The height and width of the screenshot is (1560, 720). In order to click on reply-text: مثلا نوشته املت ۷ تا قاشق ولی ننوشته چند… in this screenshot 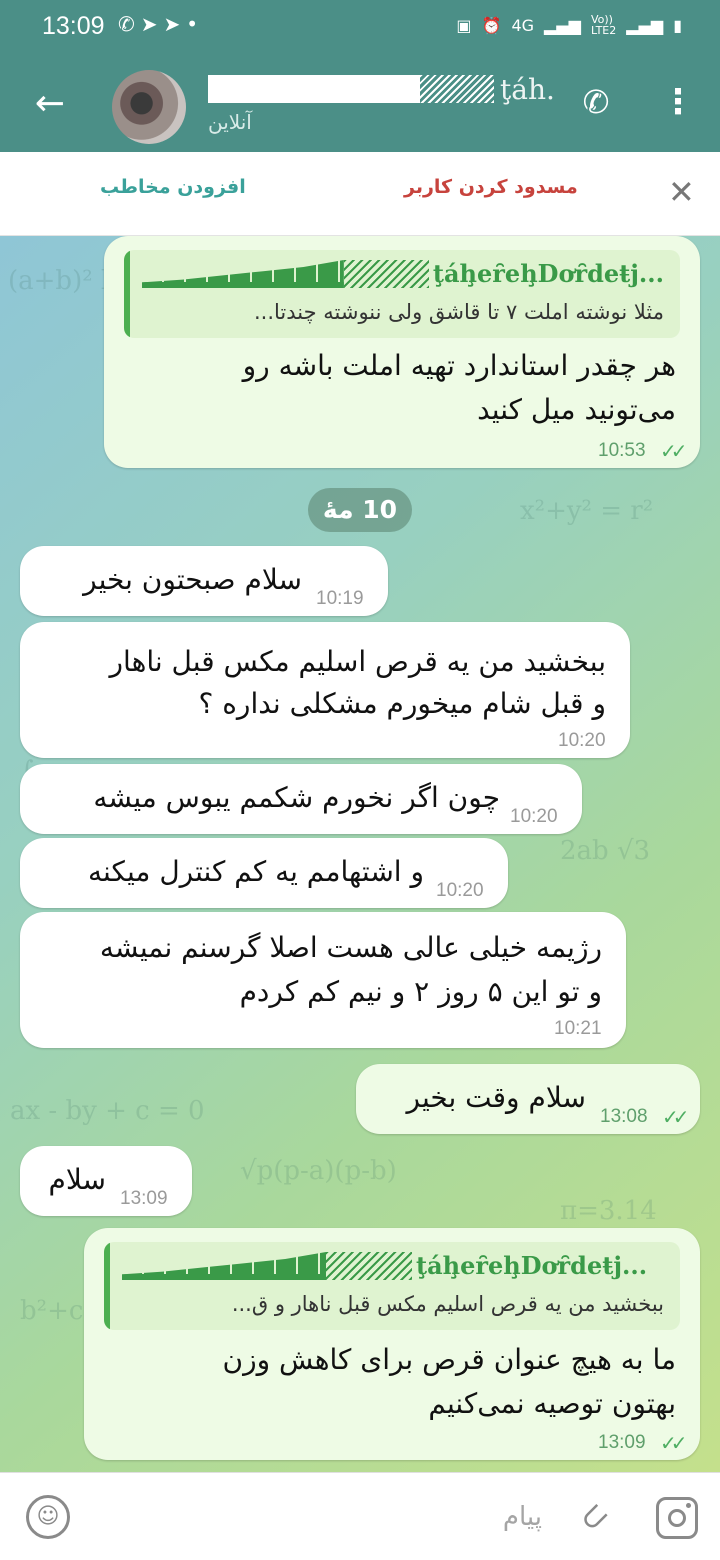, I will do `click(458, 312)`.